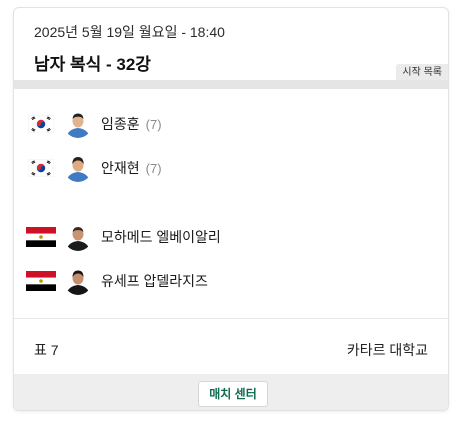 The width and height of the screenshot is (462, 422). What do you see at coordinates (120, 168) in the screenshot?
I see `player-name: 안재현` at bounding box center [120, 168].